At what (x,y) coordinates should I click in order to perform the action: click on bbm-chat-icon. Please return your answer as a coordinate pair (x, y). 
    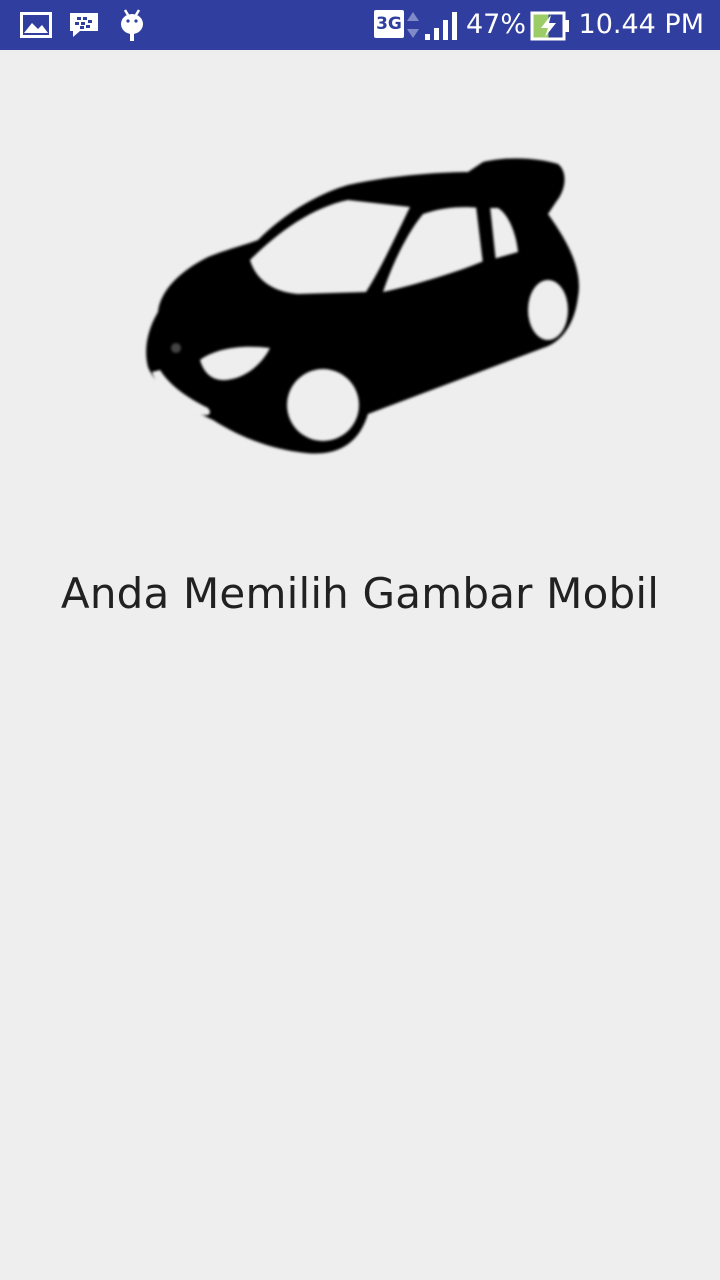
    Looking at the image, I should click on (84, 27).